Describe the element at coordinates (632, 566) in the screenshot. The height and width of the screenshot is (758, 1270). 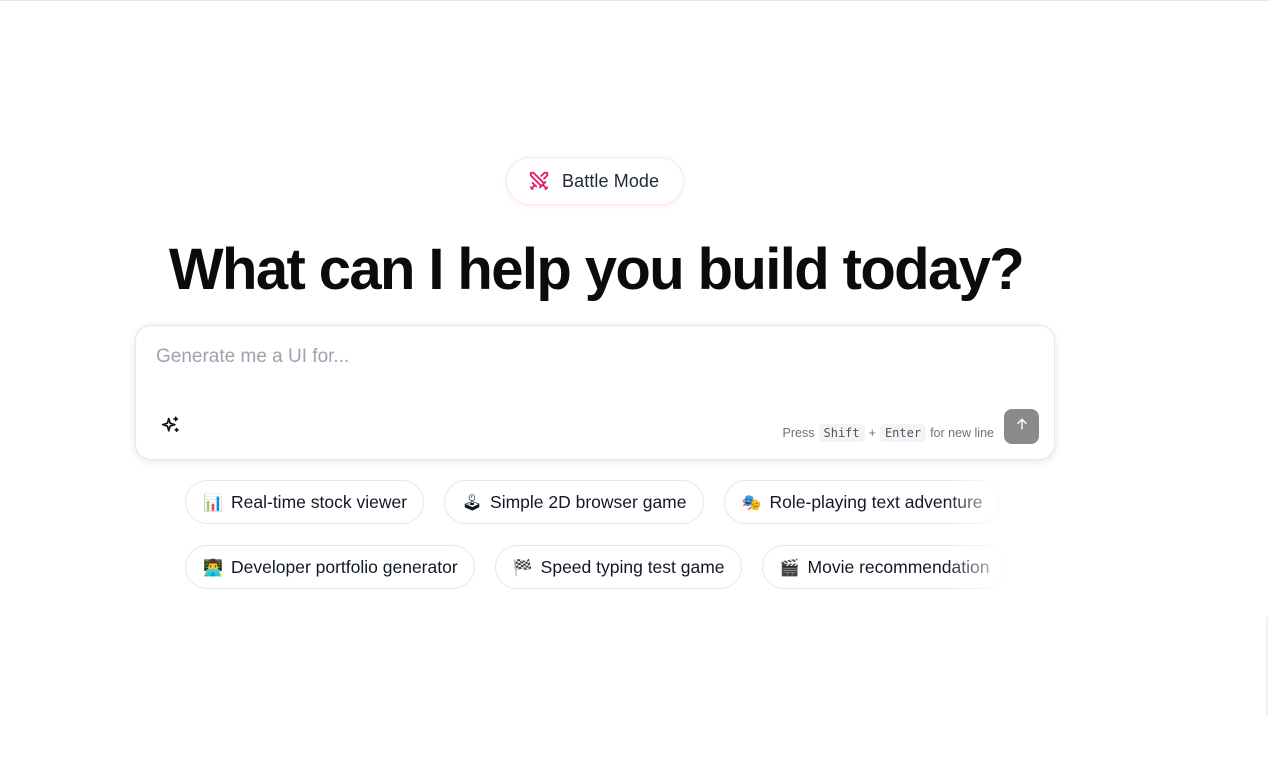
I see `chip-label: Speed typing test game` at that location.